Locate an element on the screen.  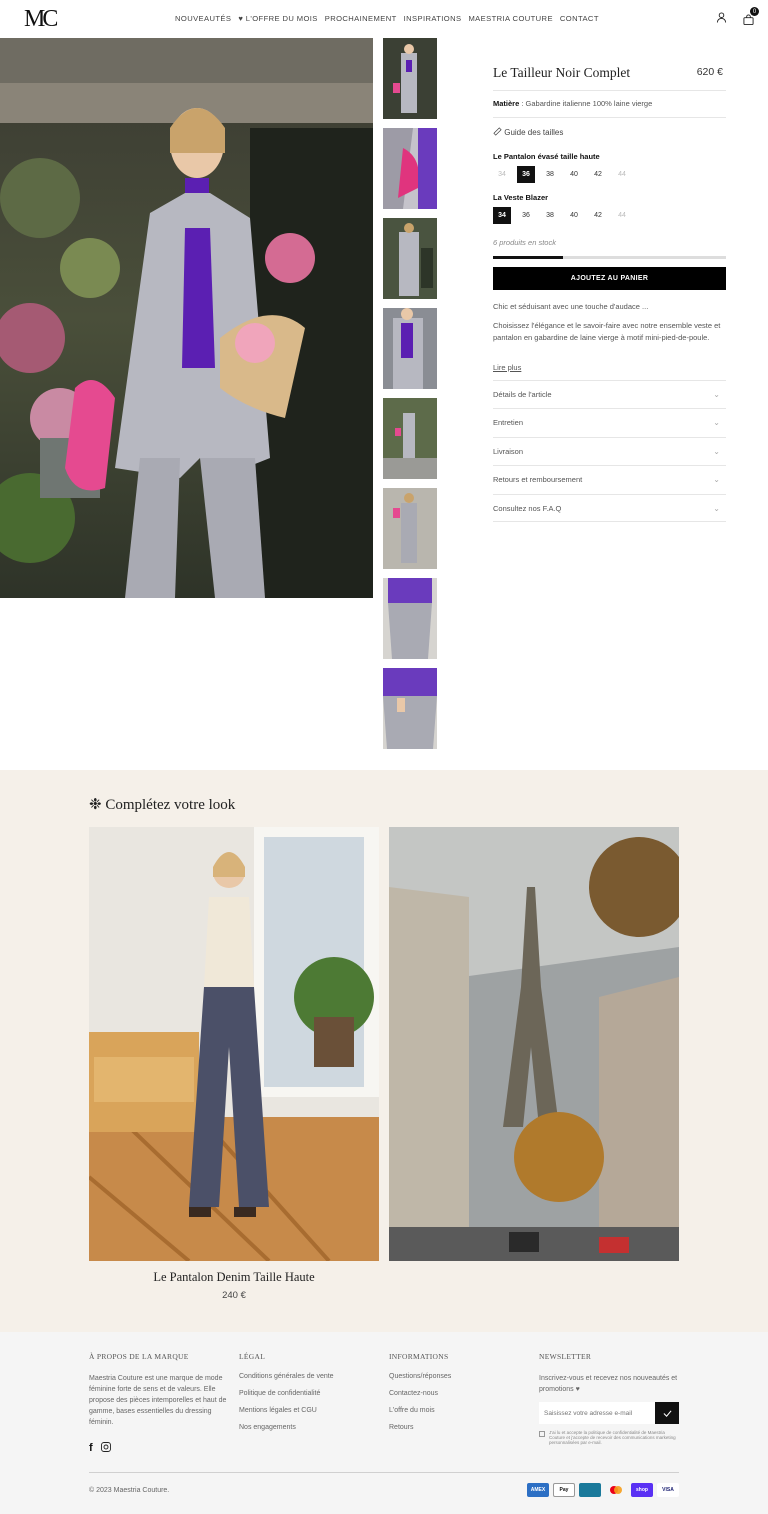
nav-contact: CONTACT is located at coordinates (579, 18).